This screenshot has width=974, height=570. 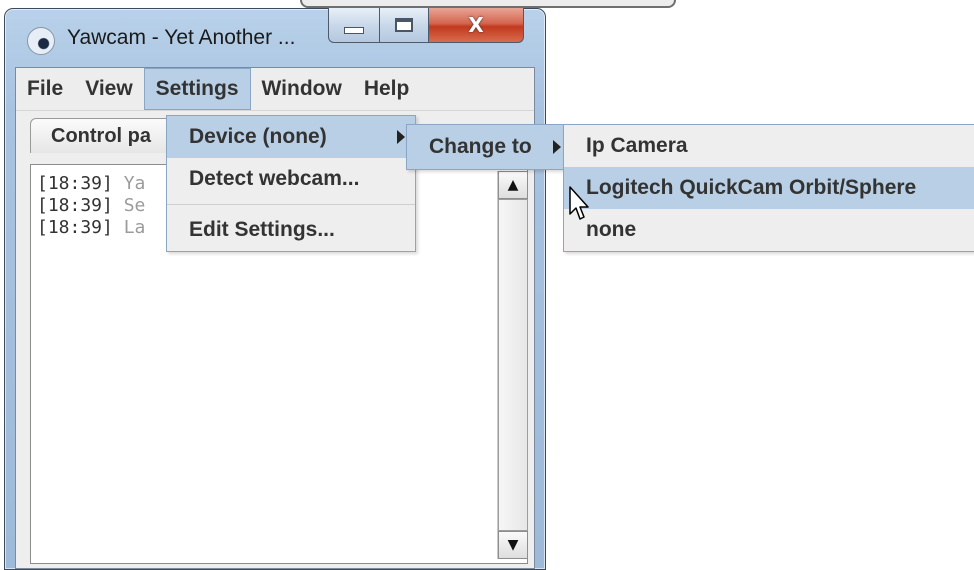 What do you see at coordinates (579, 203) in the screenshot?
I see `mouse-cursor-icon` at bounding box center [579, 203].